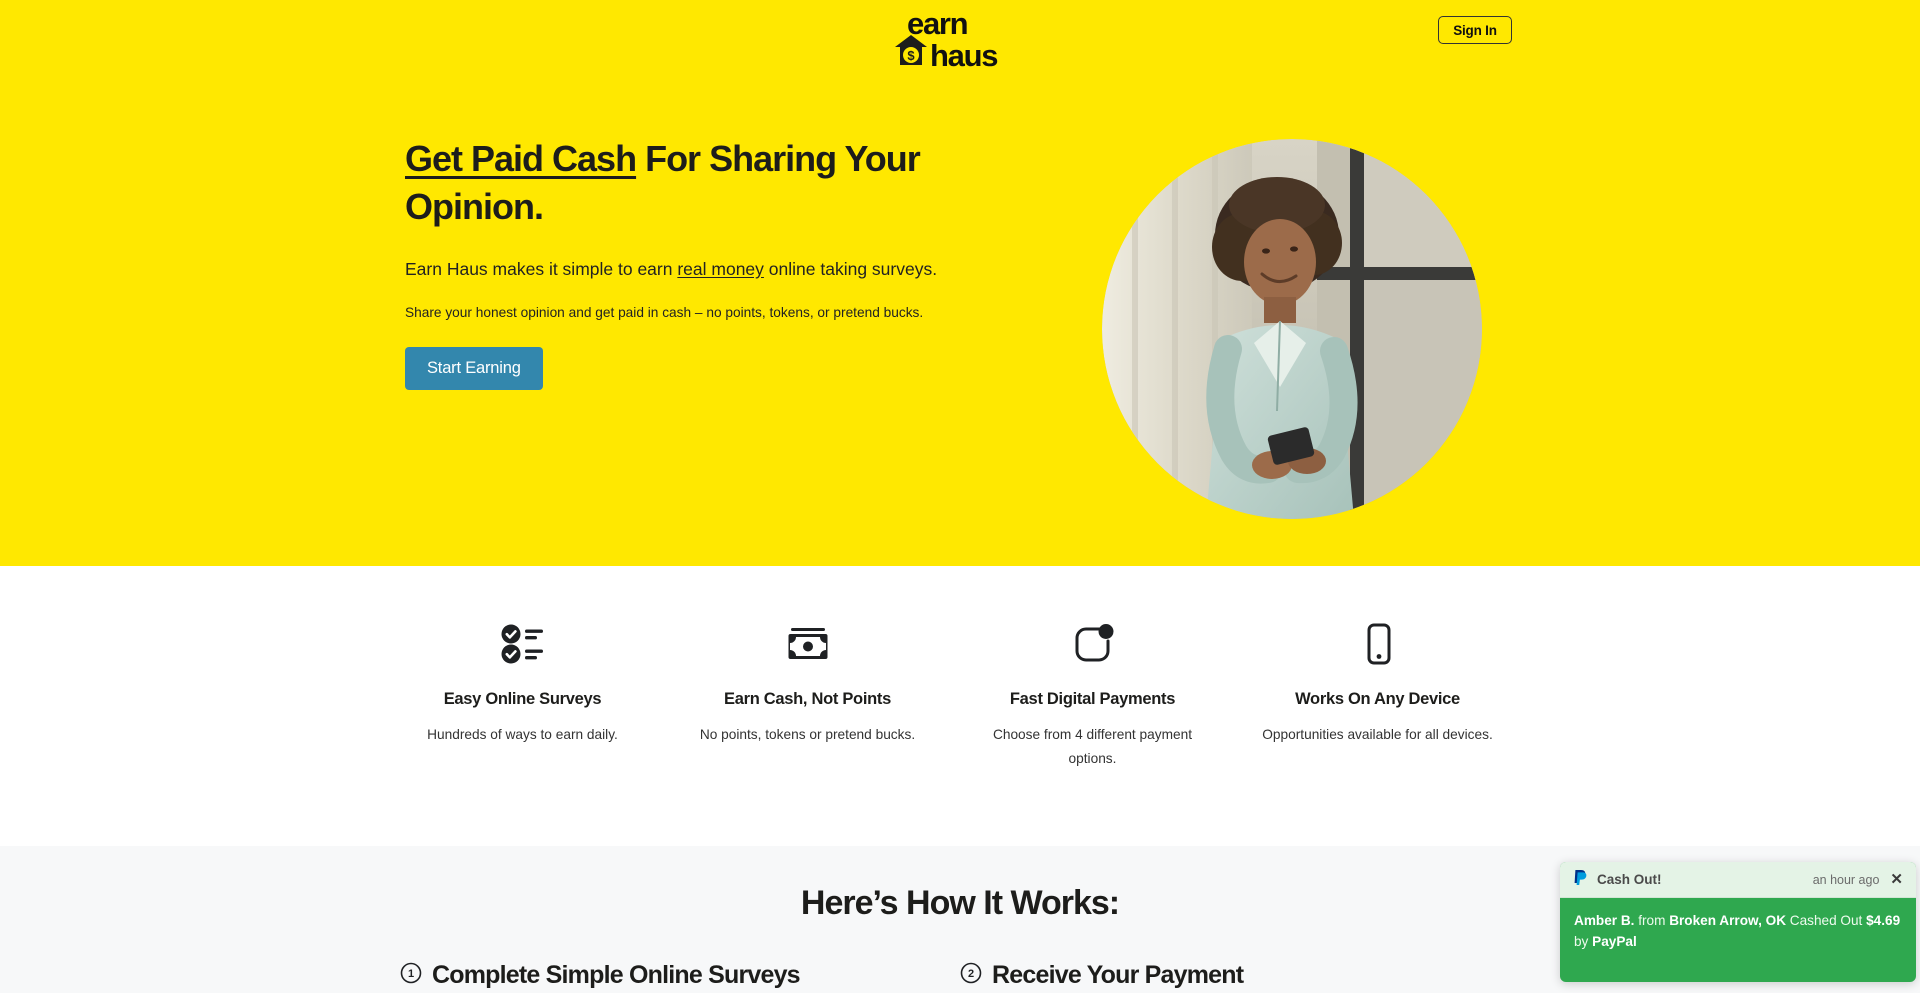 The width and height of the screenshot is (1920, 993). I want to click on how-it-works-step-2: 2 Receive Your Payment, so click(1240, 975).